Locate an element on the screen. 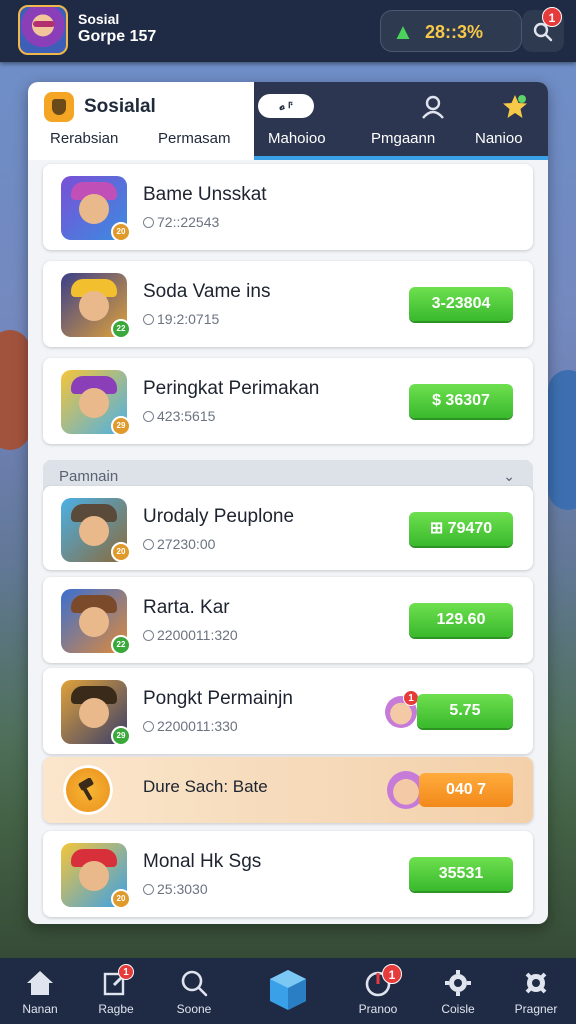 The width and height of the screenshot is (576, 1024). list-item: 22 Rarta. Kar 2200011:320 129.60 is located at coordinates (288, 620).